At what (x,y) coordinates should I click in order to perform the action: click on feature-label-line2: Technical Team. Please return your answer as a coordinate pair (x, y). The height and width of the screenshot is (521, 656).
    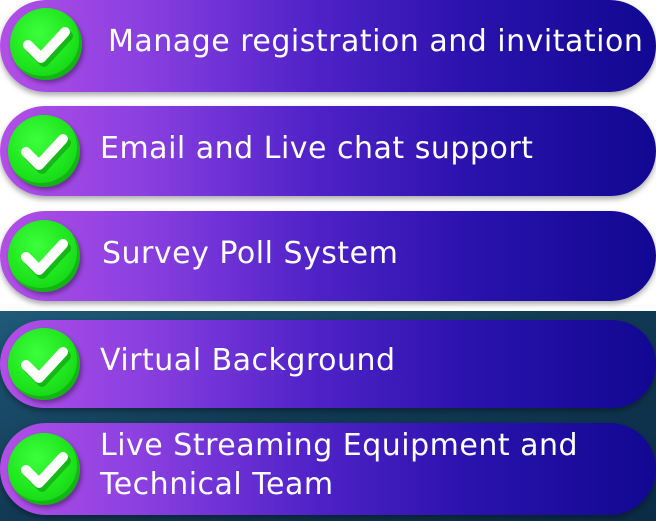
    Looking at the image, I should click on (217, 484).